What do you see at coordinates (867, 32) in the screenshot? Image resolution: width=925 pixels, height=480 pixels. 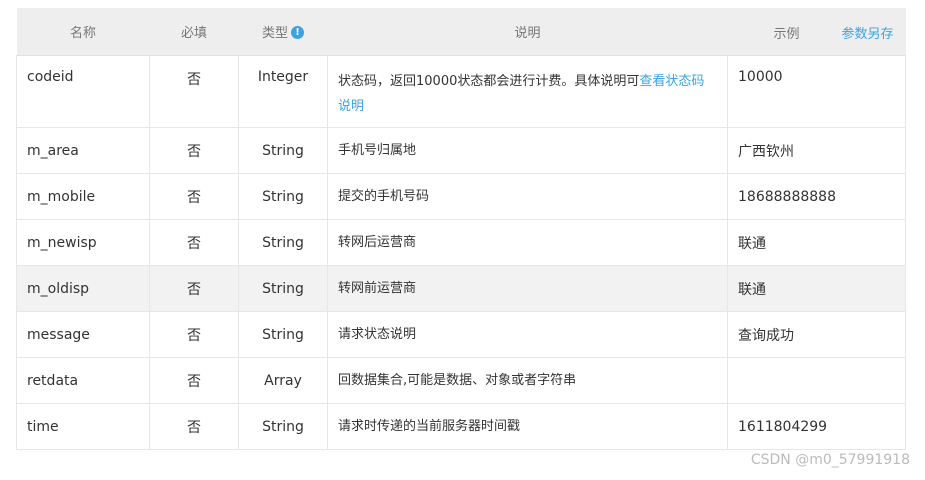 I see `save-params-link: 参数另存` at bounding box center [867, 32].